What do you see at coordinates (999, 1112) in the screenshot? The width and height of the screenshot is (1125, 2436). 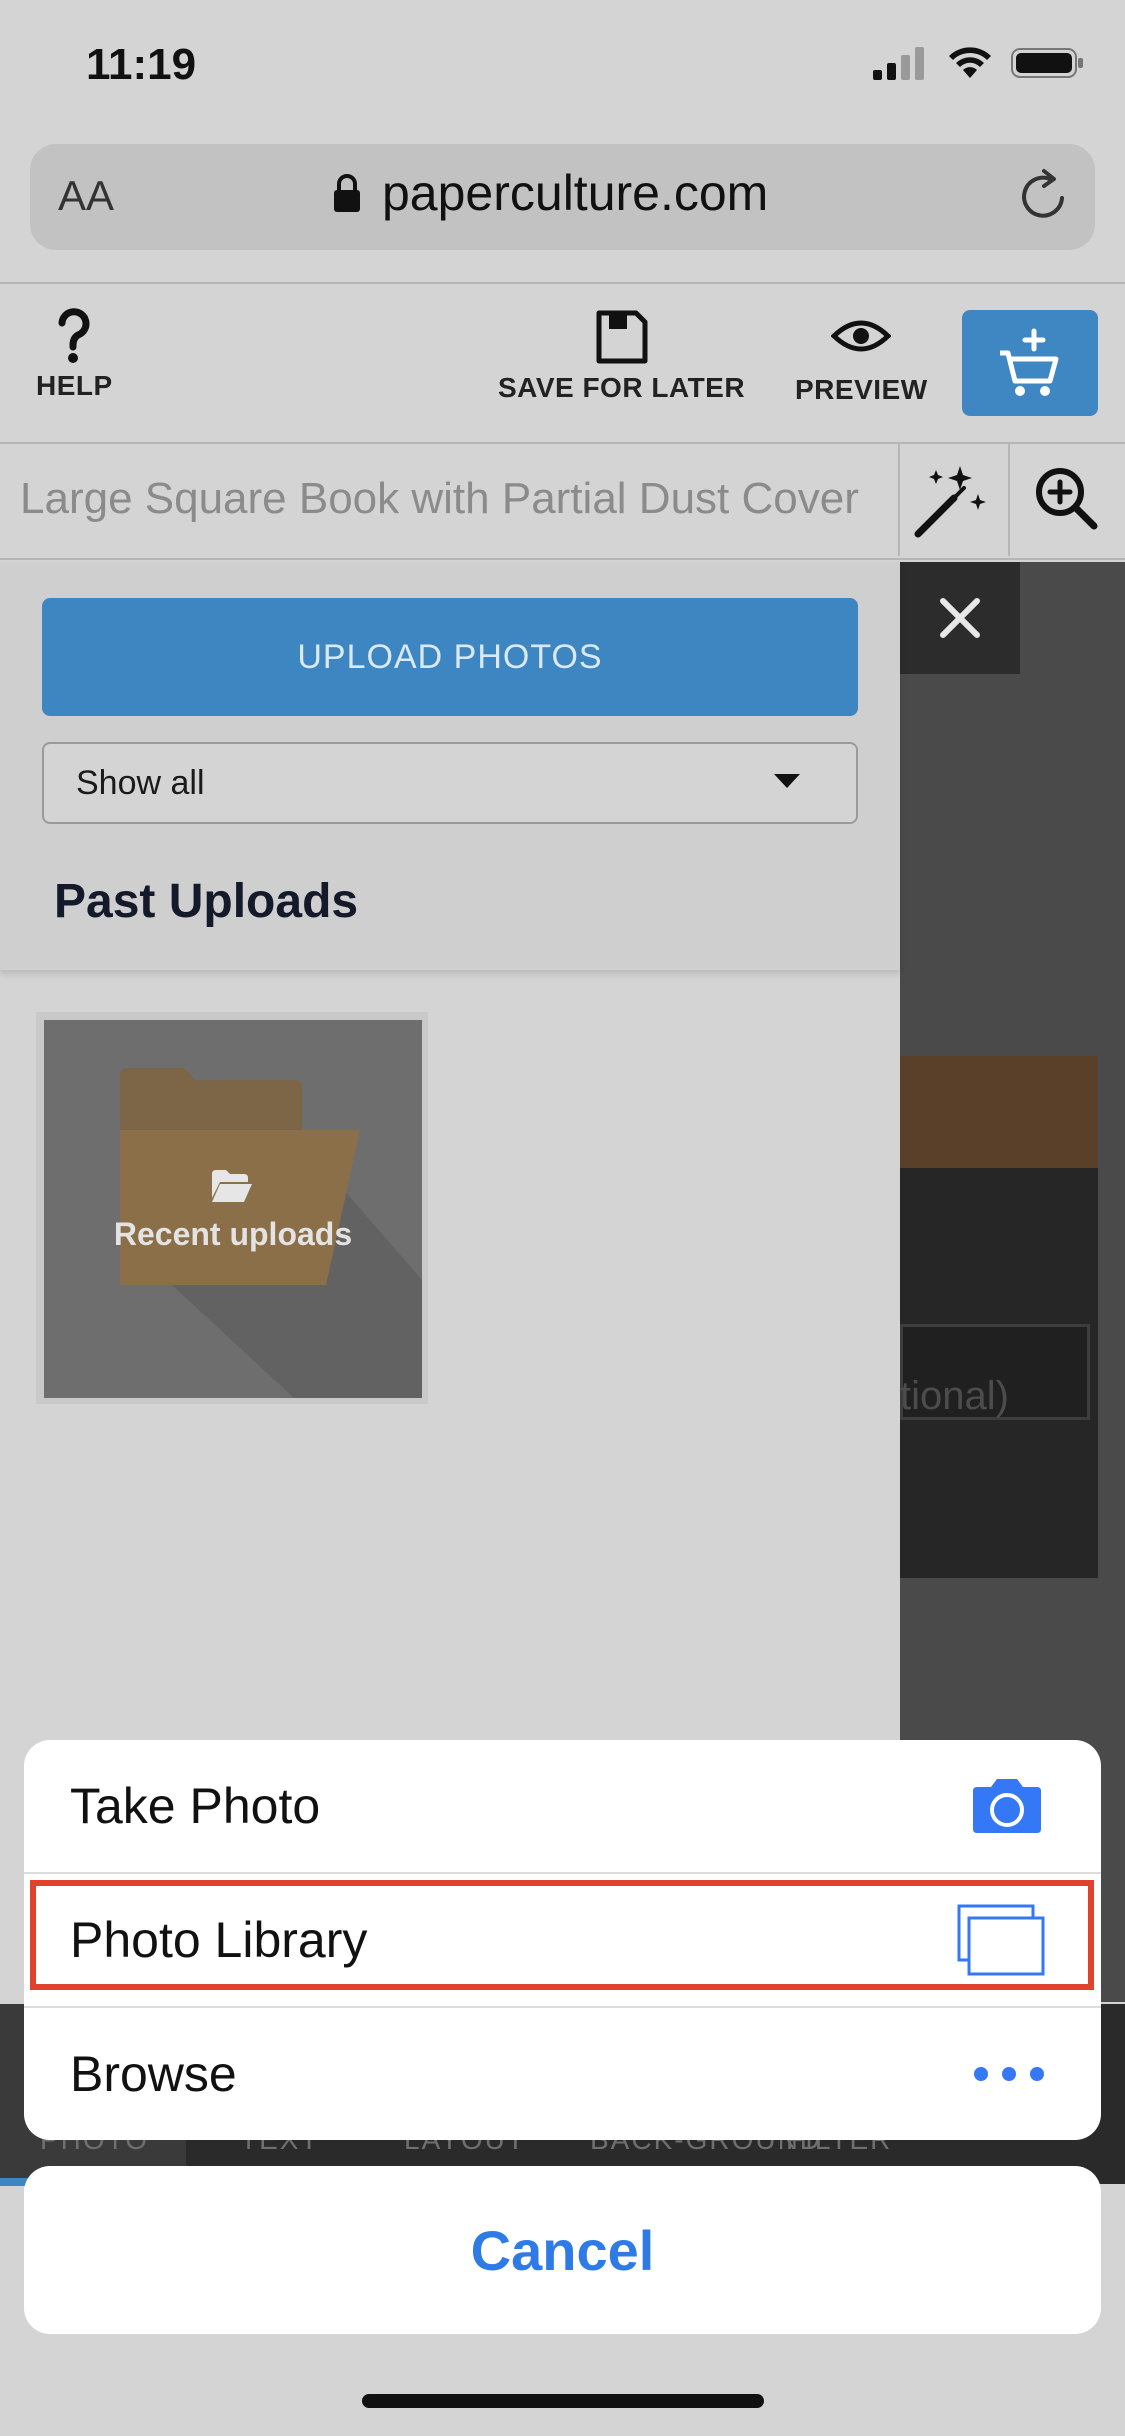 I see `canvas-photo-block` at bounding box center [999, 1112].